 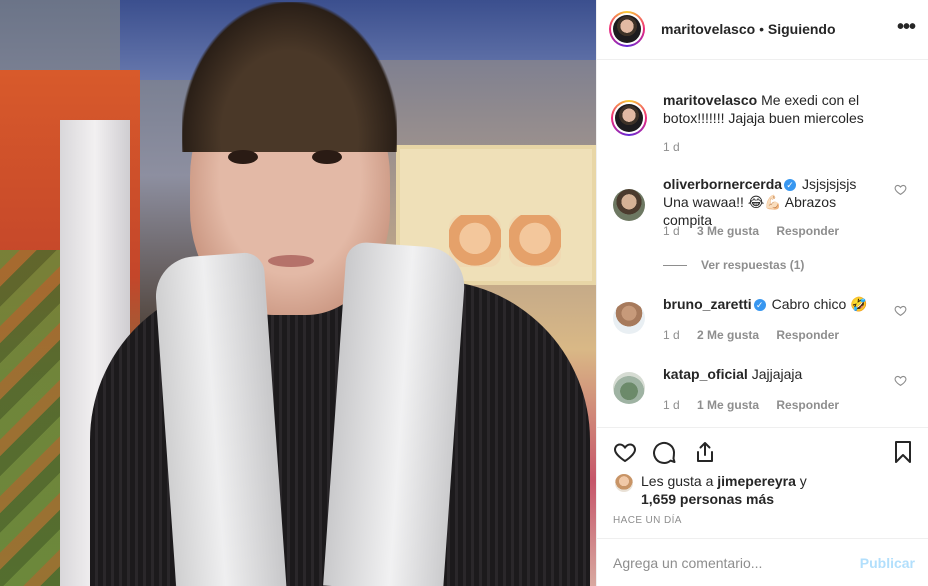 What do you see at coordinates (708, 29) in the screenshot?
I see `author-username: maritovelasco` at bounding box center [708, 29].